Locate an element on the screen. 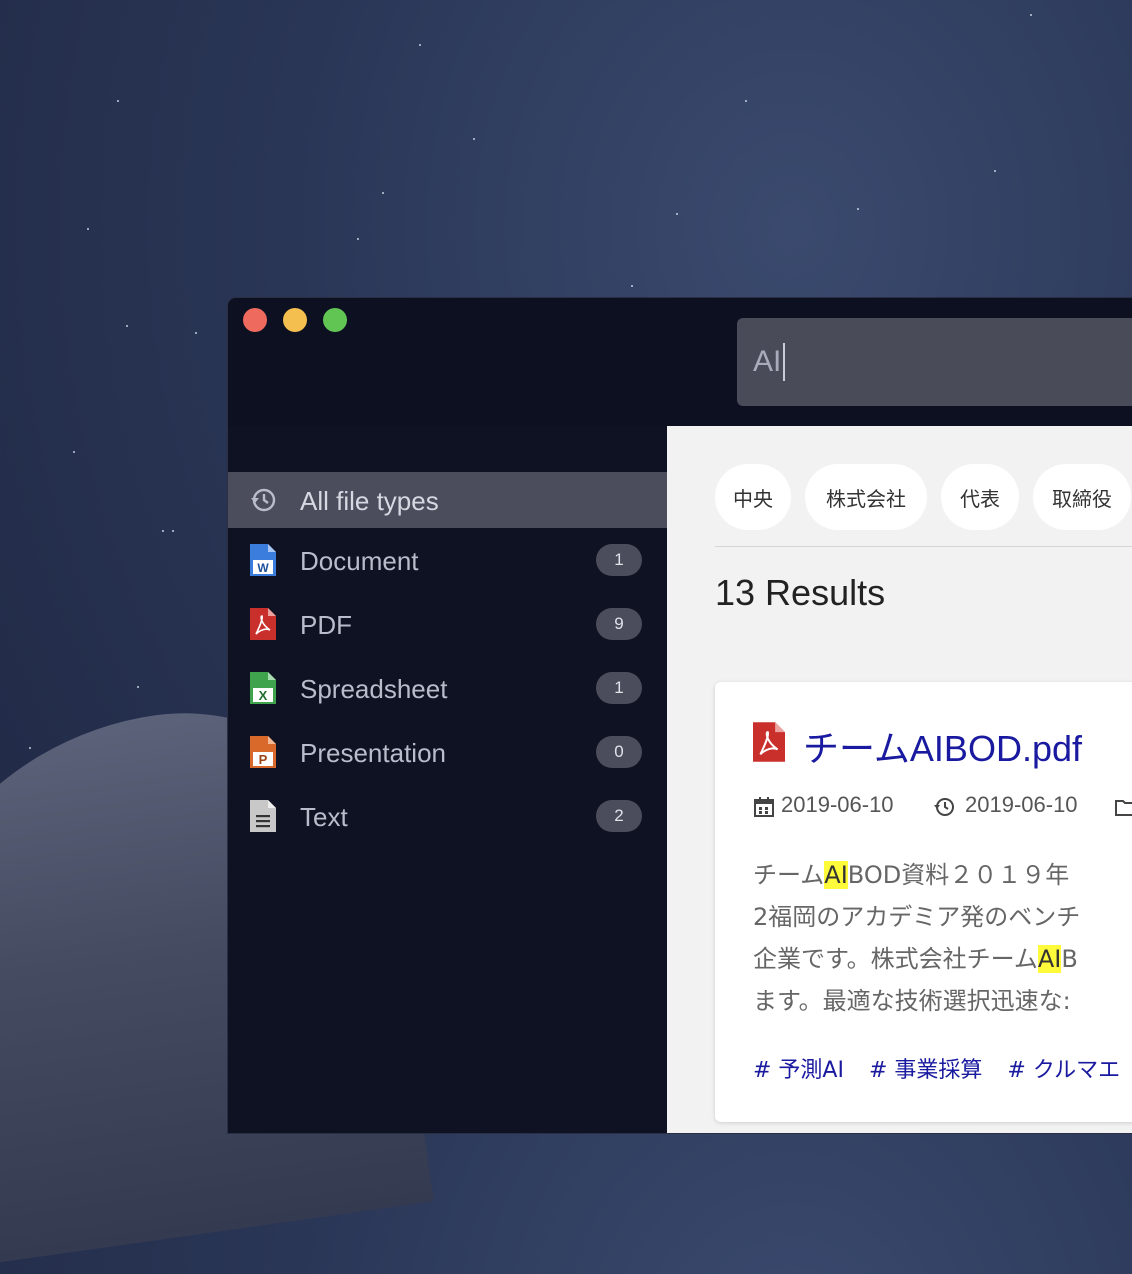 This screenshot has height=1274, width=1132. sidebar-item-label: PDF is located at coordinates (326, 625).